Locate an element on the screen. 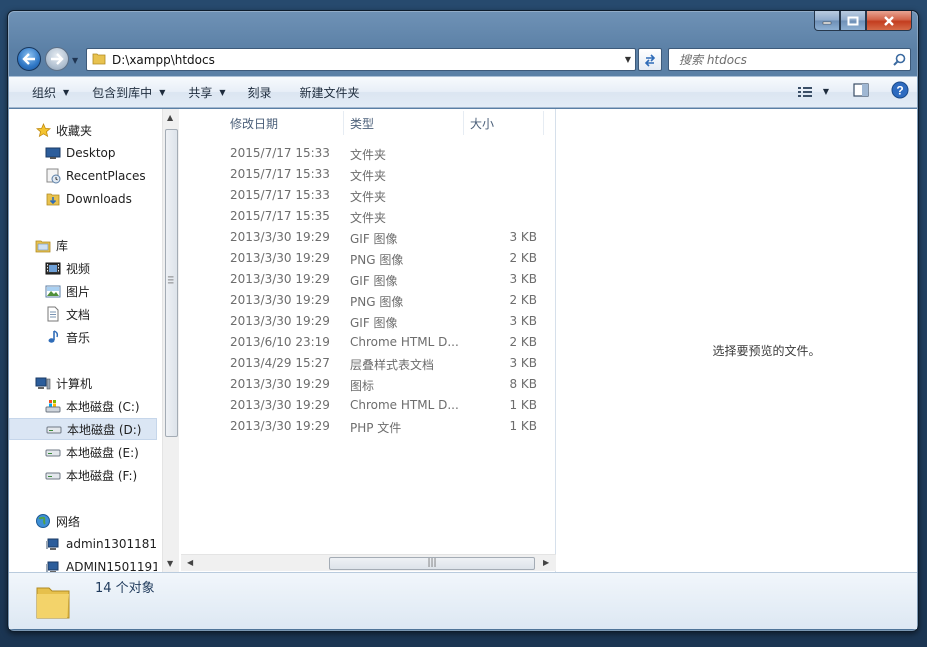 Image resolution: width=927 pixels, height=647 pixels. help-button: ? is located at coordinates (900, 91).